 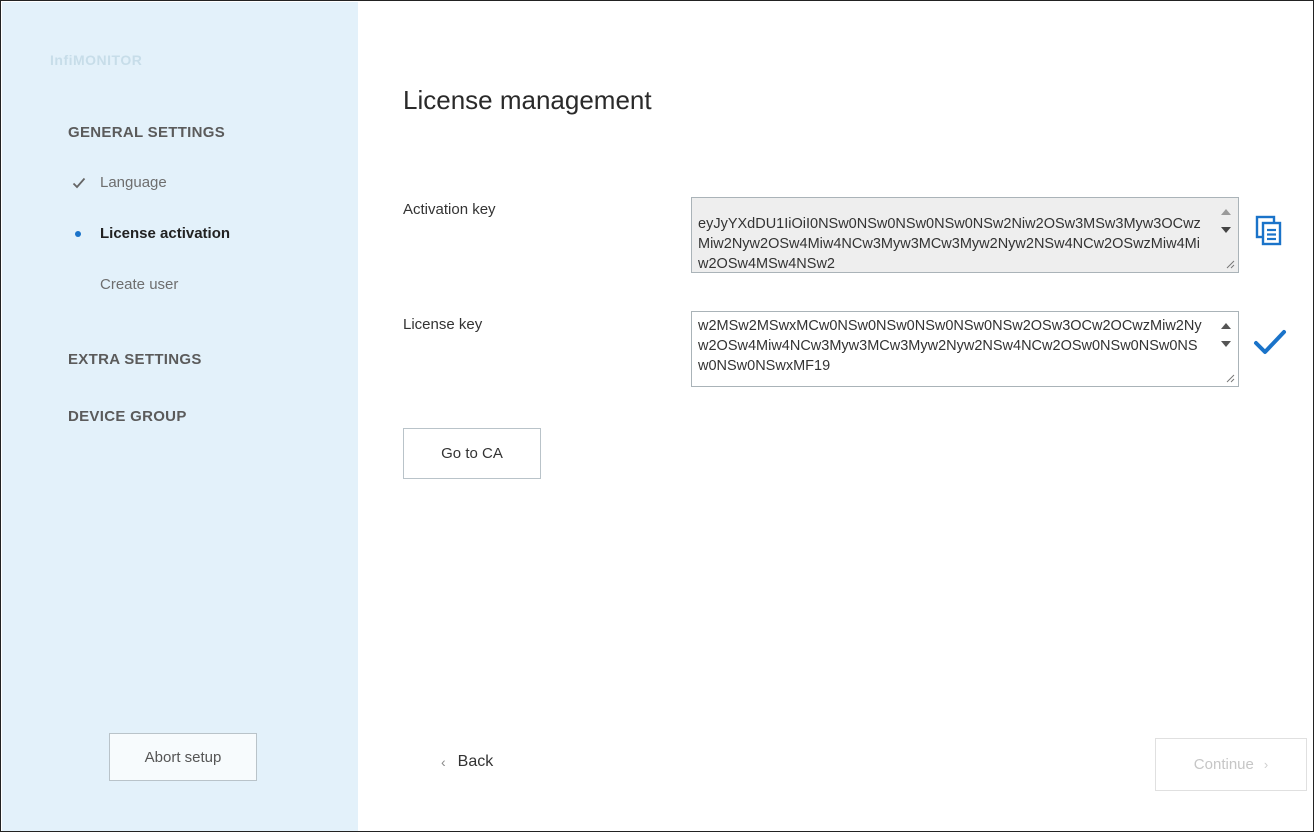 What do you see at coordinates (82, 233) in the screenshot?
I see `dot-icon` at bounding box center [82, 233].